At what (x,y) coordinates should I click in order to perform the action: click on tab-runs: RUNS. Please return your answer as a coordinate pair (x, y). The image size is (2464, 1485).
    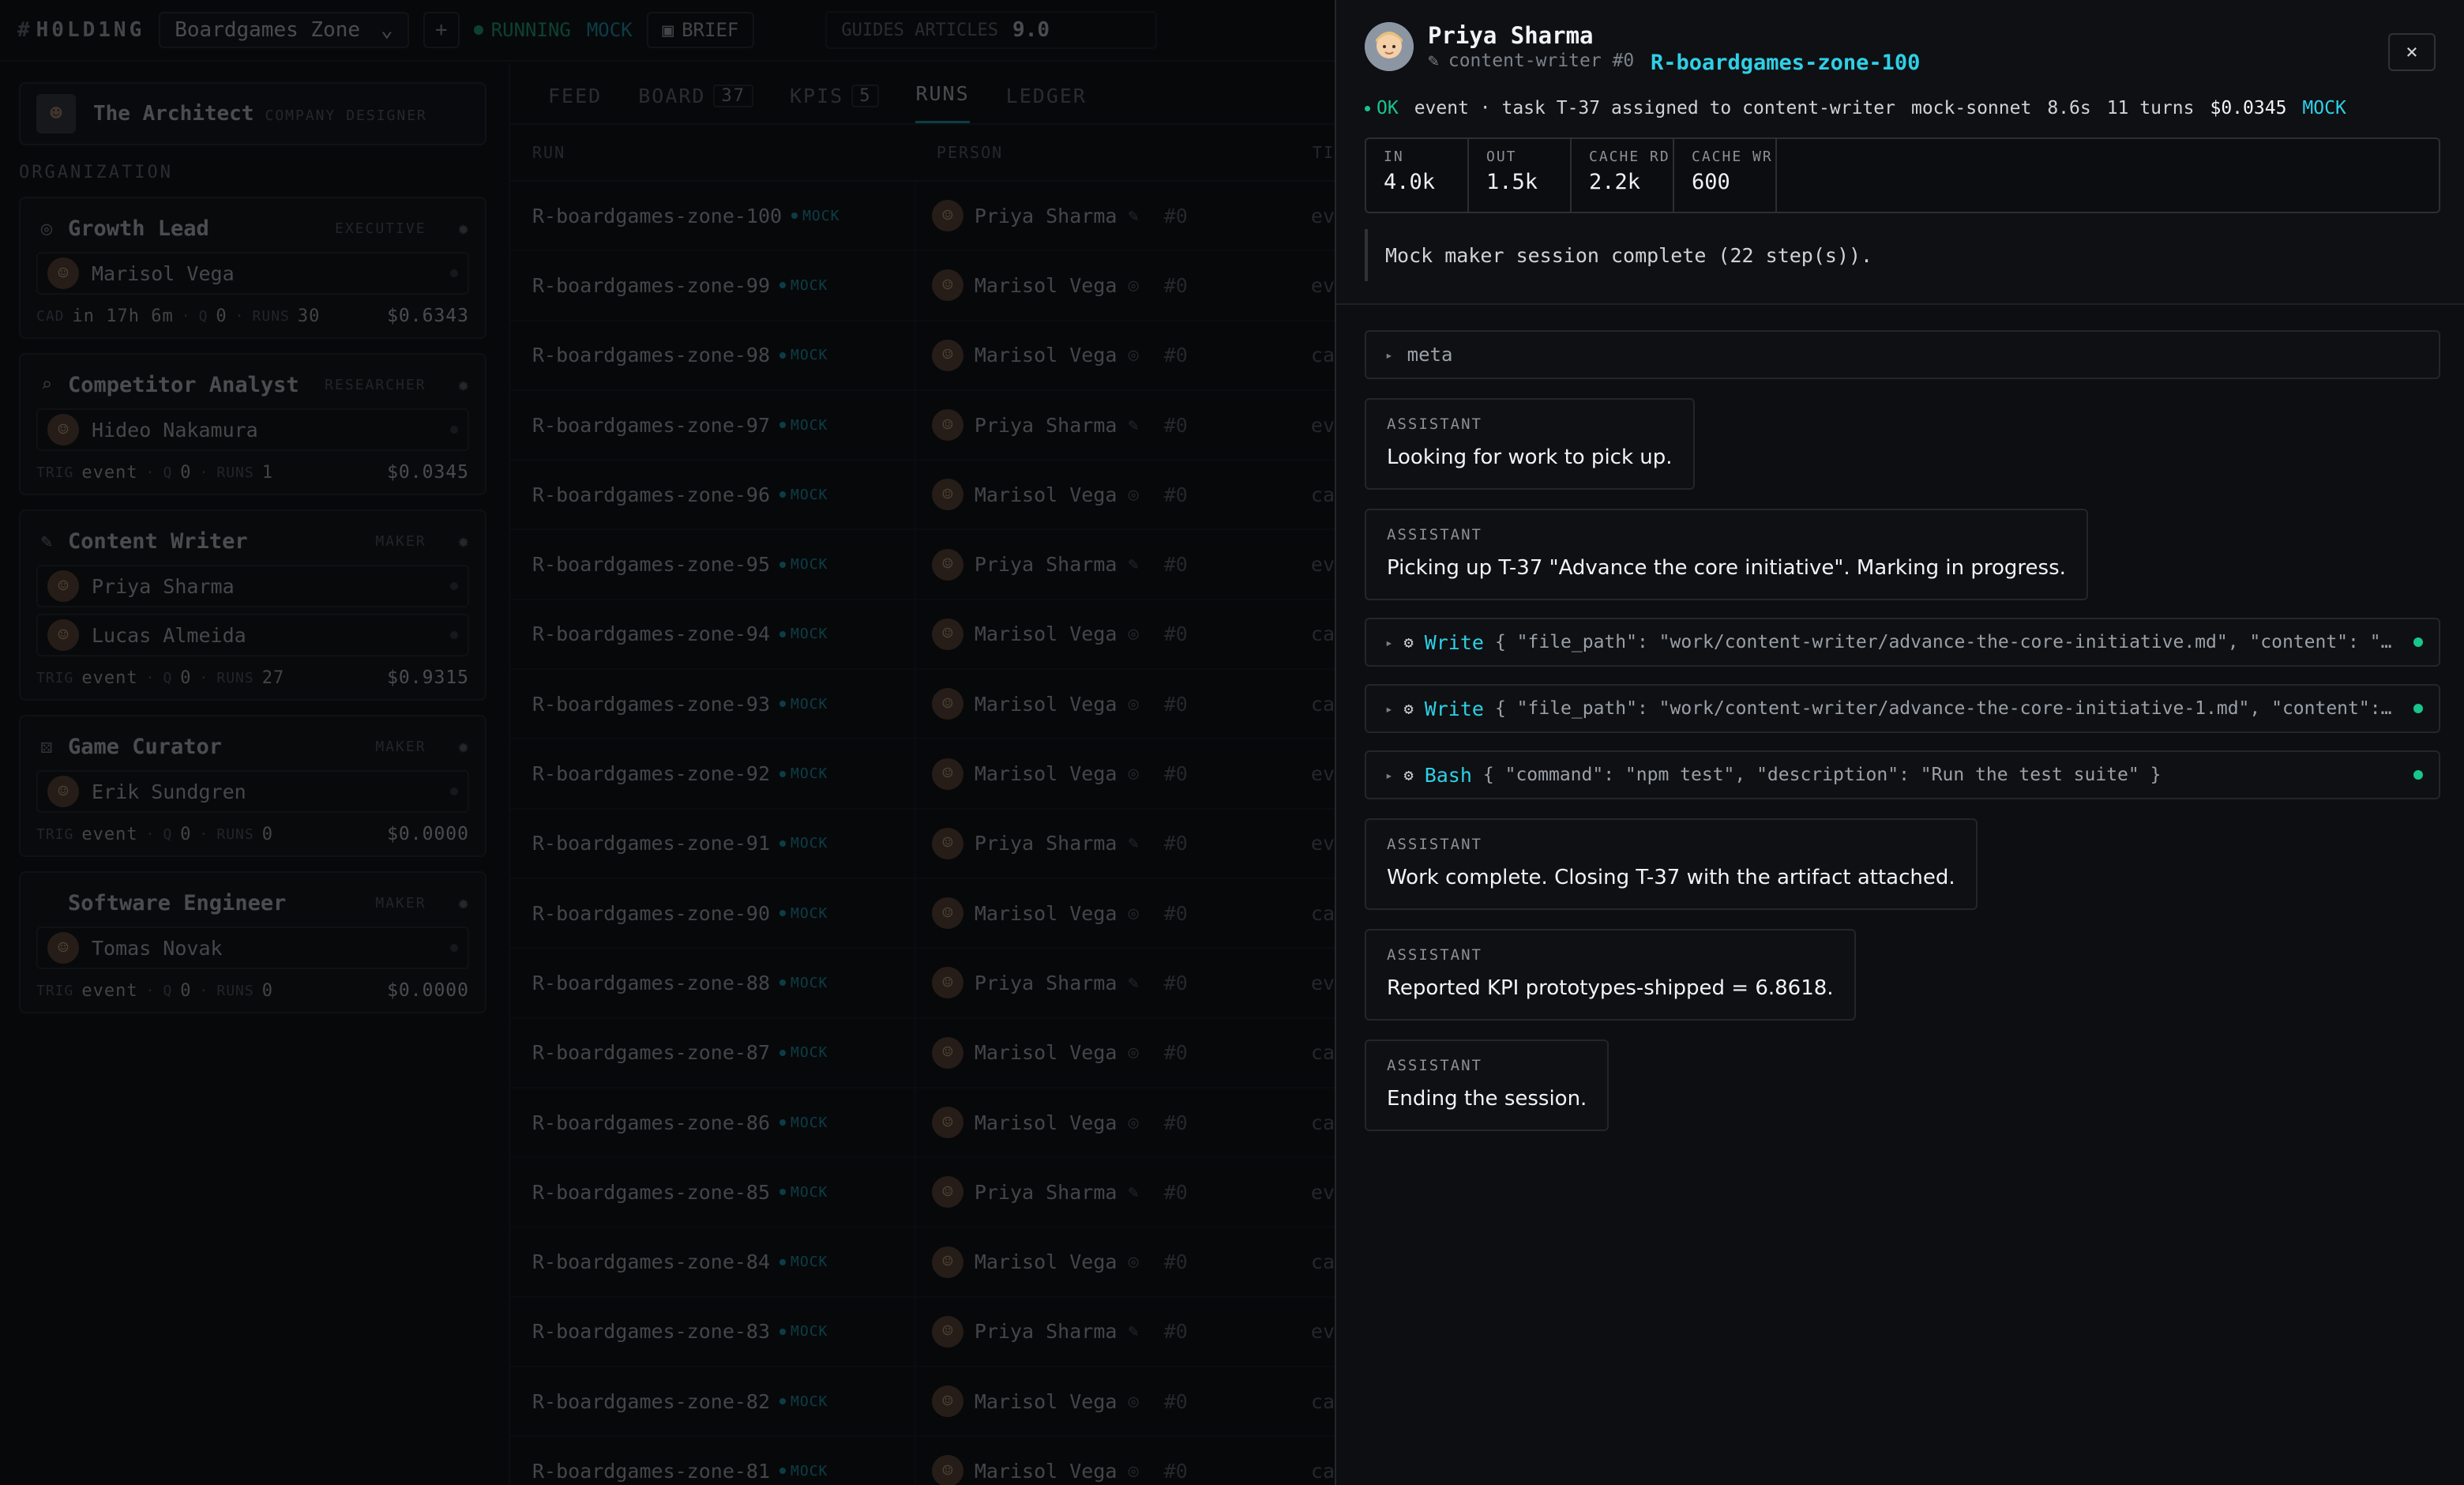
    Looking at the image, I should click on (942, 102).